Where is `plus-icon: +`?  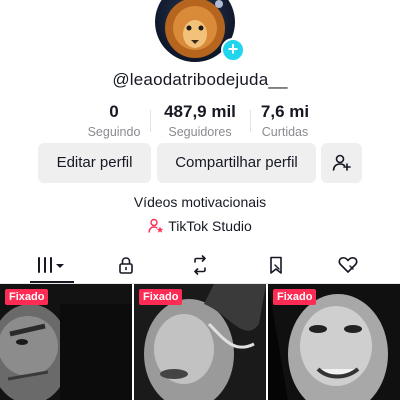
plus-icon: + is located at coordinates (233, 49).